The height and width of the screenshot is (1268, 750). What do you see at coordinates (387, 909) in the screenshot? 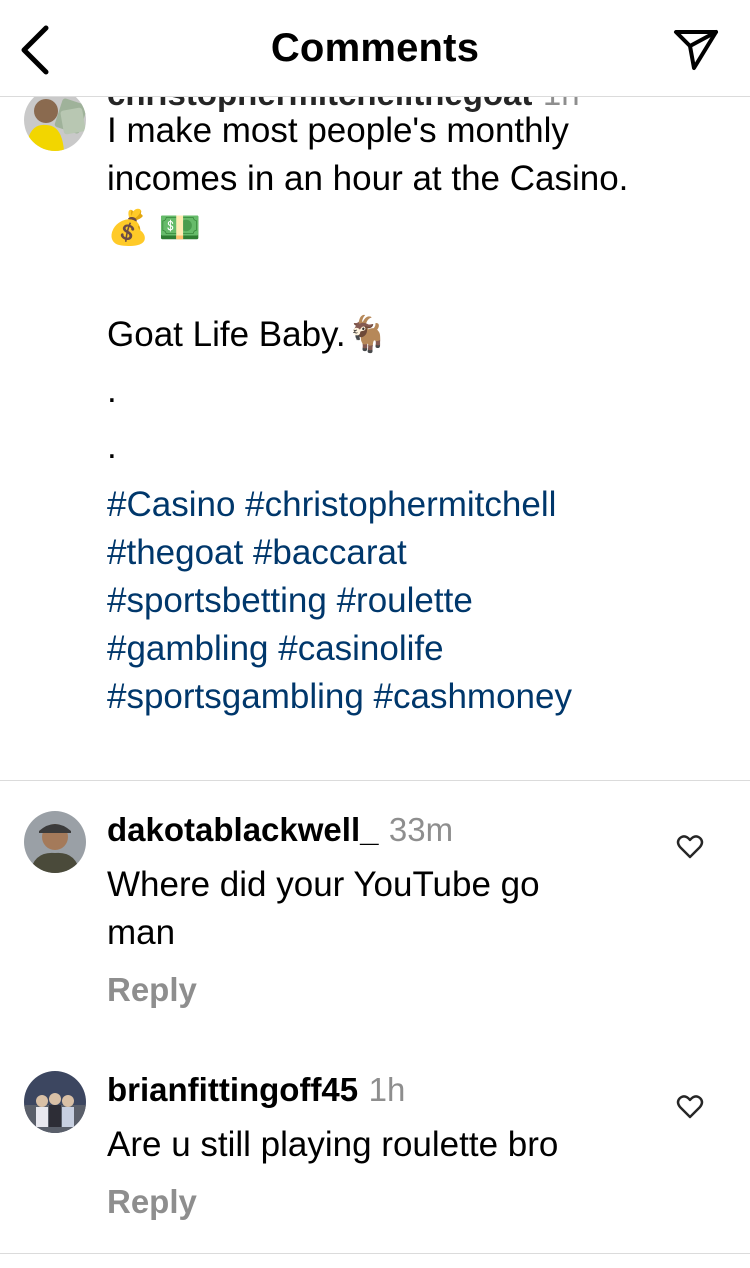
I see `comment-text: Where did your YouTube go man` at bounding box center [387, 909].